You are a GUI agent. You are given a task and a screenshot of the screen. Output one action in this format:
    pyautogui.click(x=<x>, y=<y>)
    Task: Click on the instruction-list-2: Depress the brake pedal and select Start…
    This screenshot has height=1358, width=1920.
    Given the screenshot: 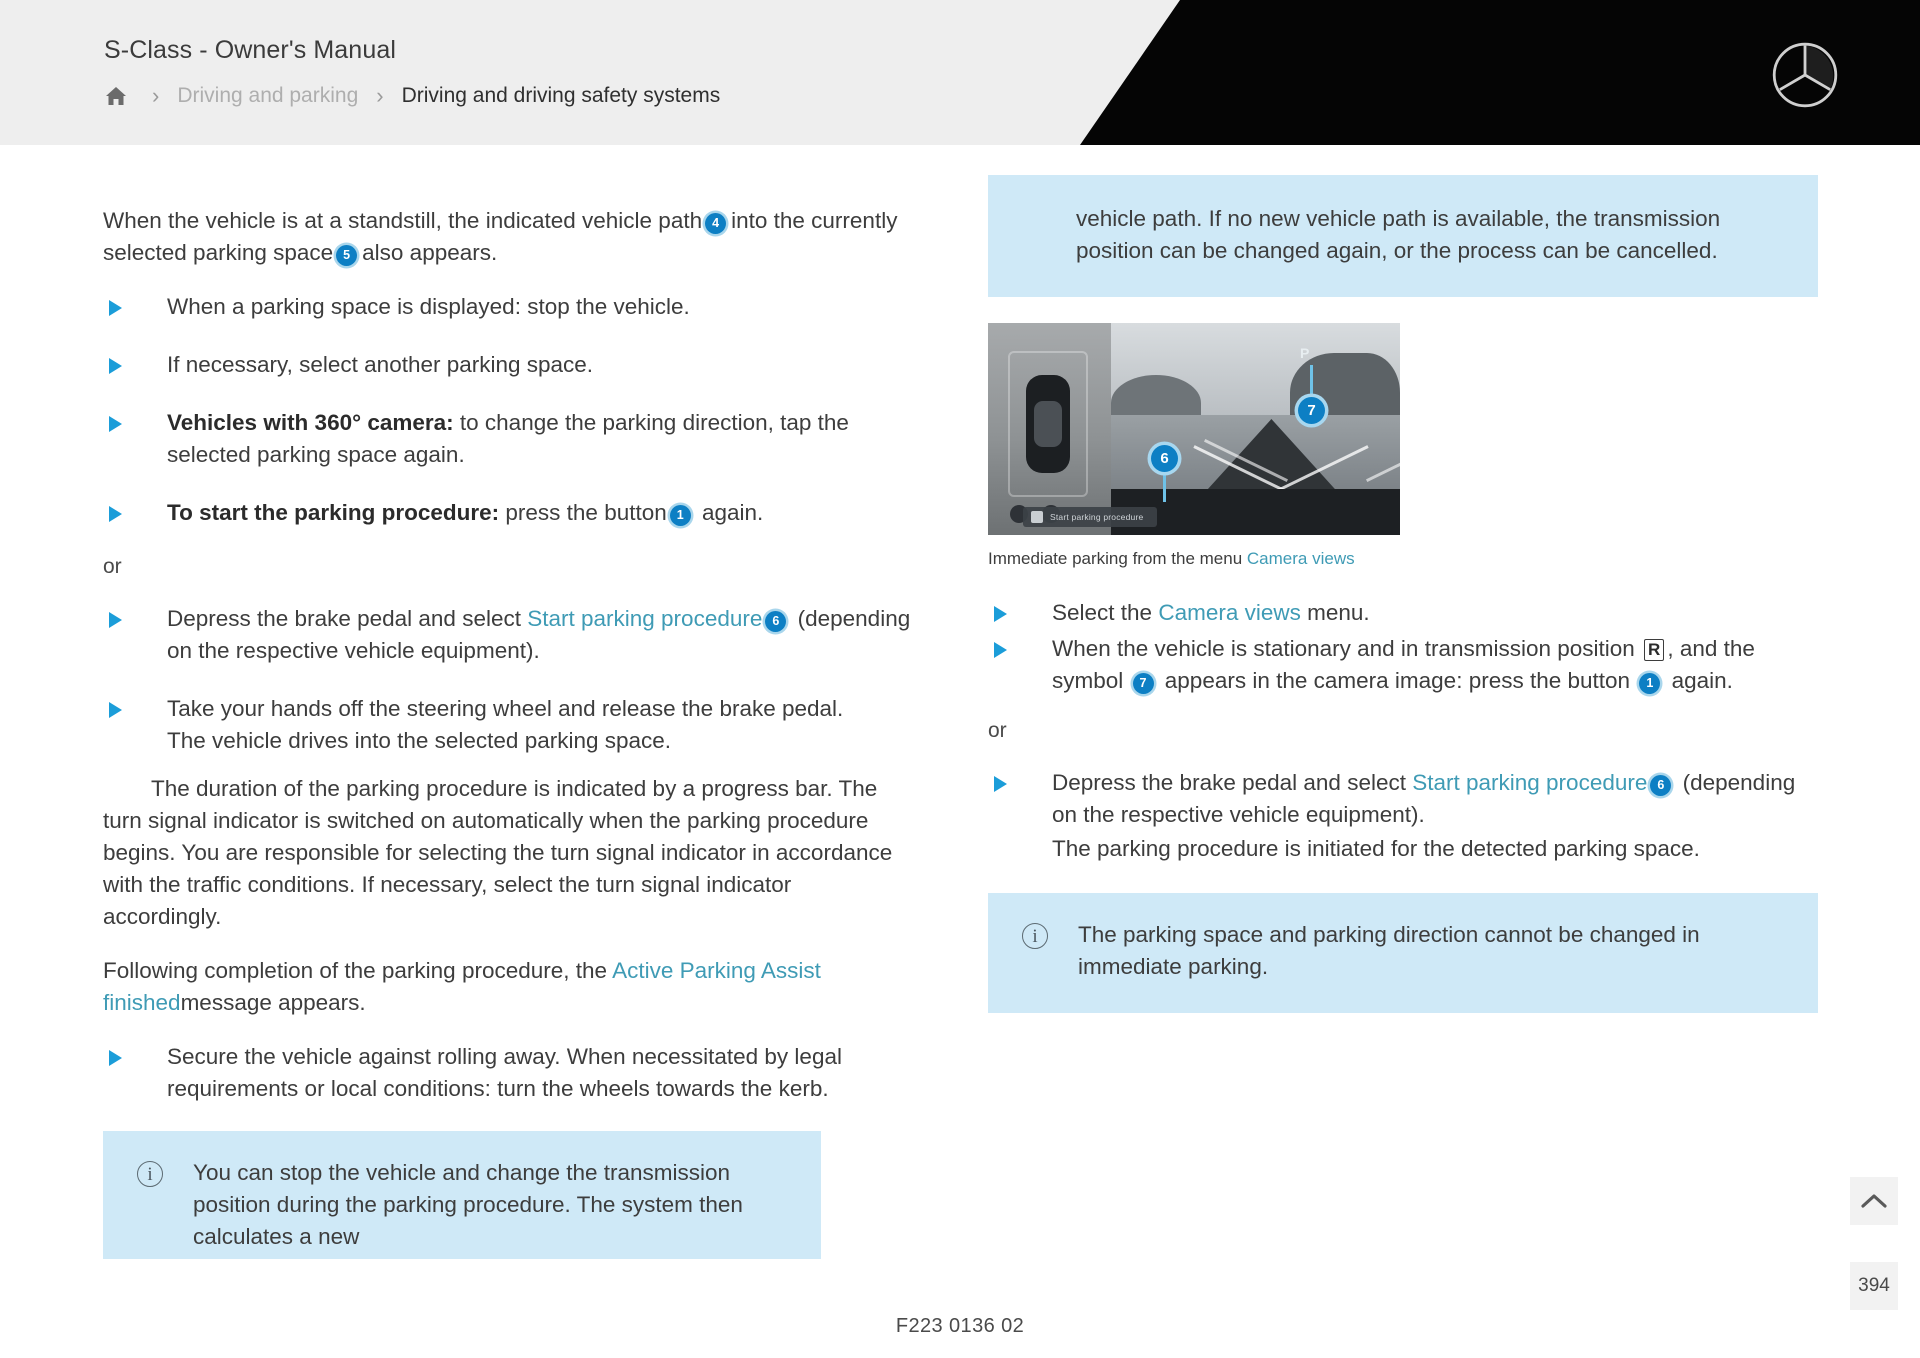 What is the action you would take?
    pyautogui.click(x=508, y=680)
    